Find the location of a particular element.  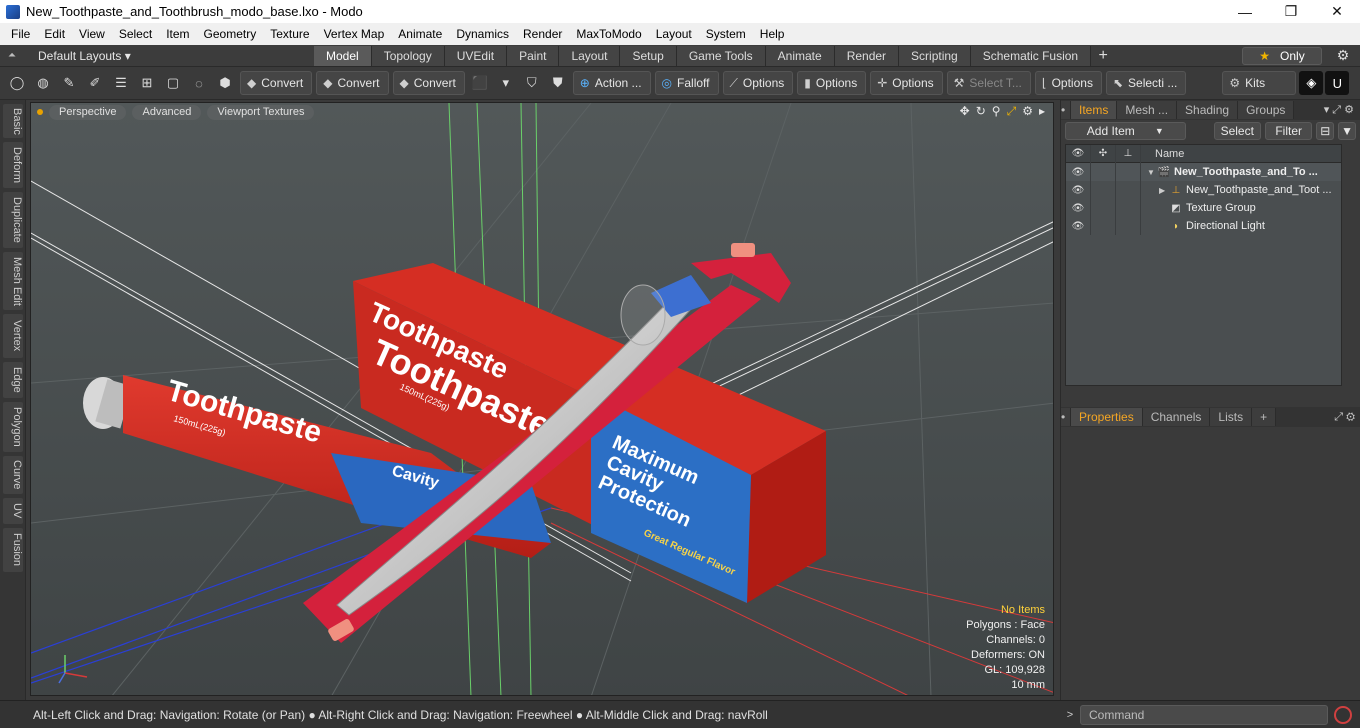

viewport-more-icon: ▸ is located at coordinates (1042, 111).